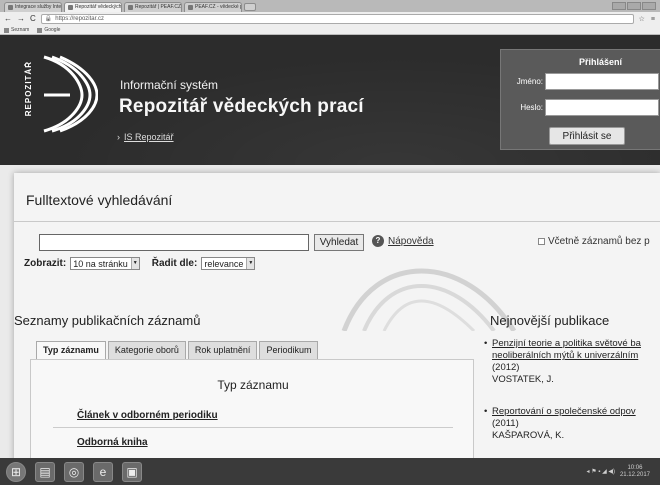  I want to click on address-bar: 🔒 https://repozitar.cz, so click(337, 19).